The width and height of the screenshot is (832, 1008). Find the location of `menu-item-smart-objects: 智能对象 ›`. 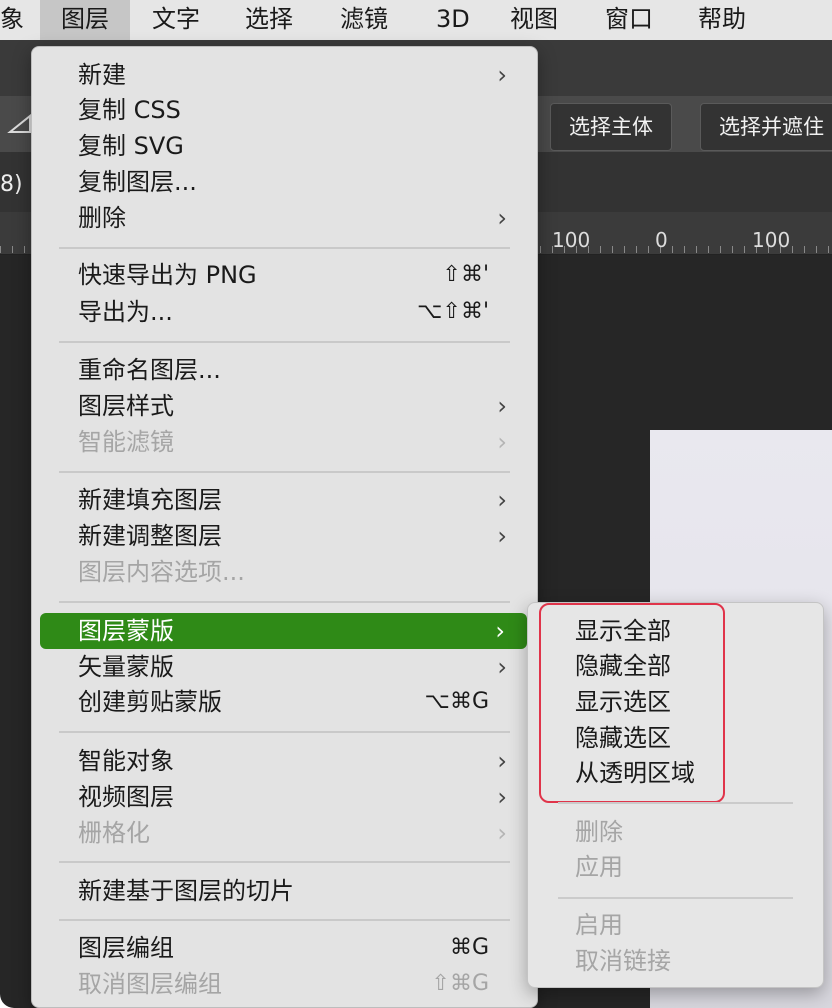

menu-item-smart-objects: 智能对象 › is located at coordinates (284, 761).